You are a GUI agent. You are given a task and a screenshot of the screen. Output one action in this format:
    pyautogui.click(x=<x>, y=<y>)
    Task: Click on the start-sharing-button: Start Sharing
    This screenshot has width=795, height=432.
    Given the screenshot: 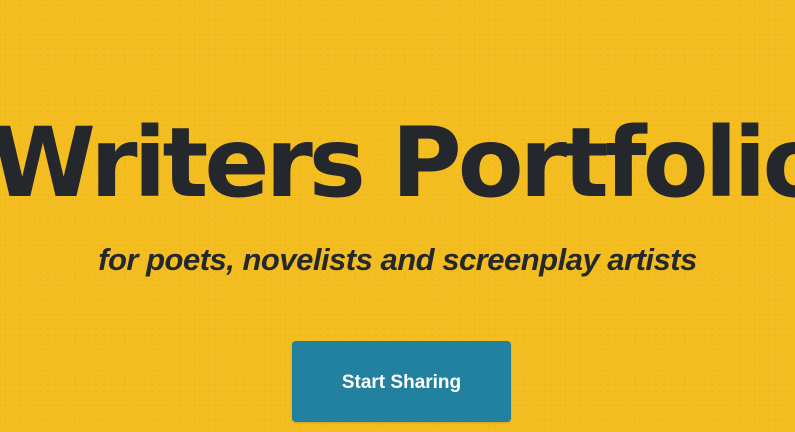 What is the action you would take?
    pyautogui.click(x=401, y=381)
    